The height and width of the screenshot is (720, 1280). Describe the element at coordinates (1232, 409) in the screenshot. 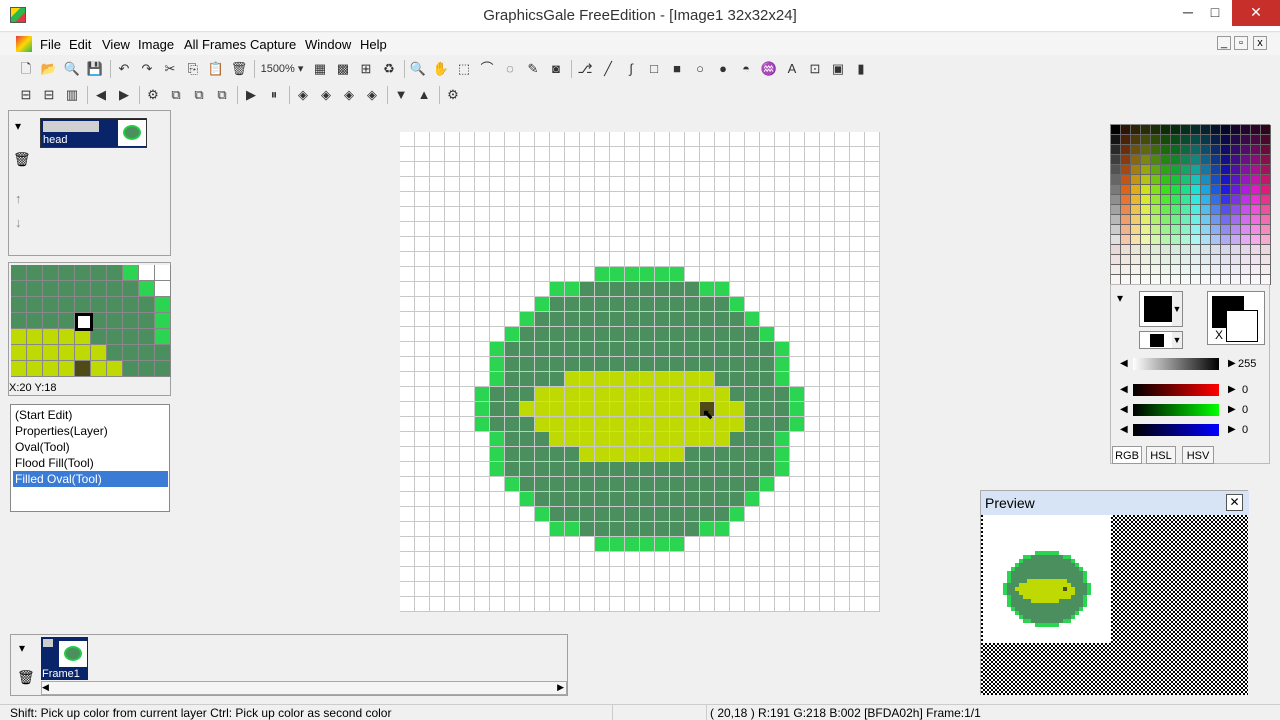

I see `green-right-arrow-icon: ▶` at that location.